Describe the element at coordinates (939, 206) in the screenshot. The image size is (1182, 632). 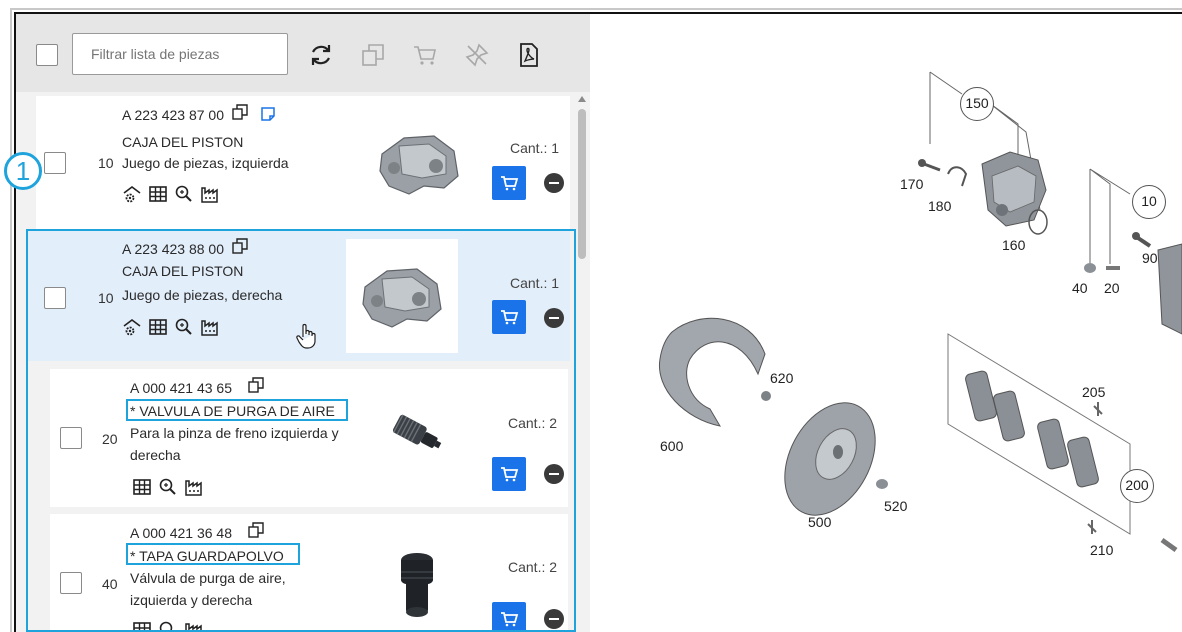
I see `label-180: 180` at that location.